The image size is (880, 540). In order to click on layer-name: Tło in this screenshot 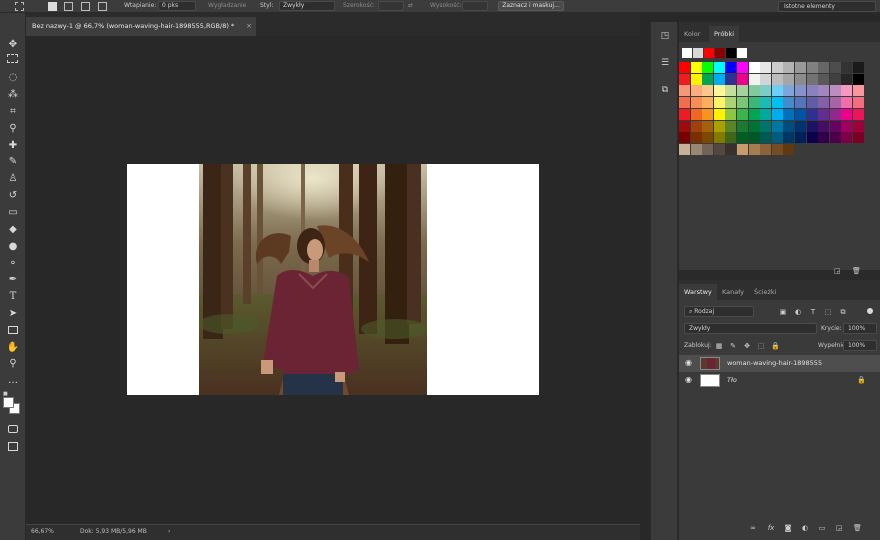, I will do `click(732, 380)`.